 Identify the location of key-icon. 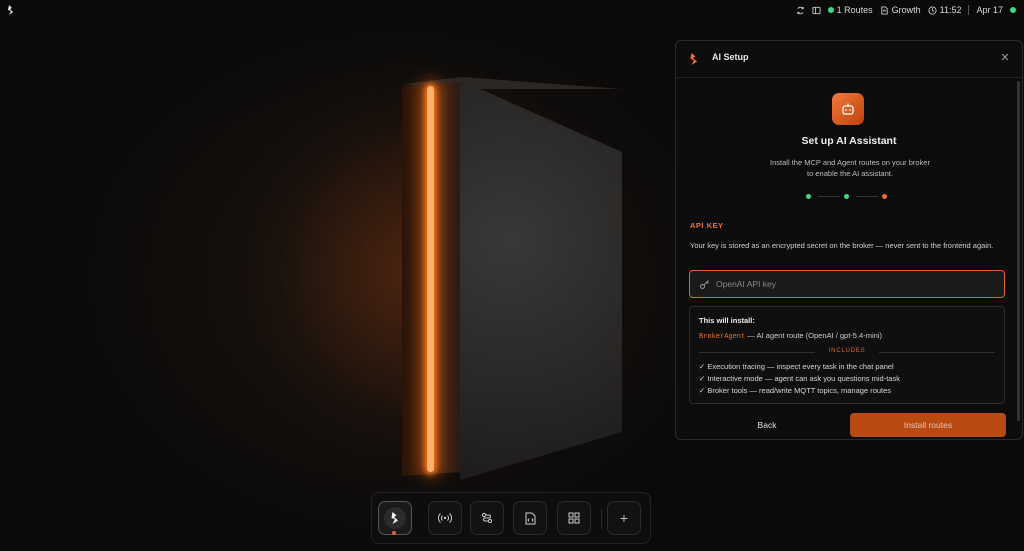
(704, 284).